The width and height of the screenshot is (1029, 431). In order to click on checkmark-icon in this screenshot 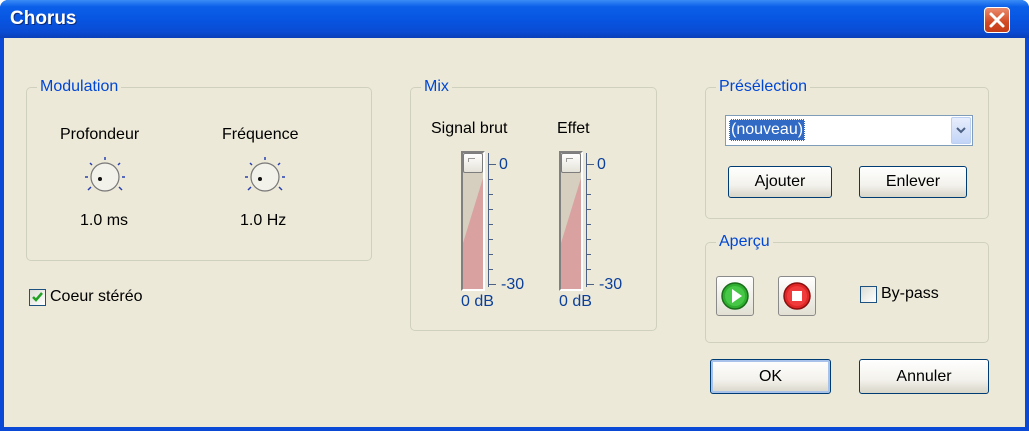, I will do `click(37, 297)`.